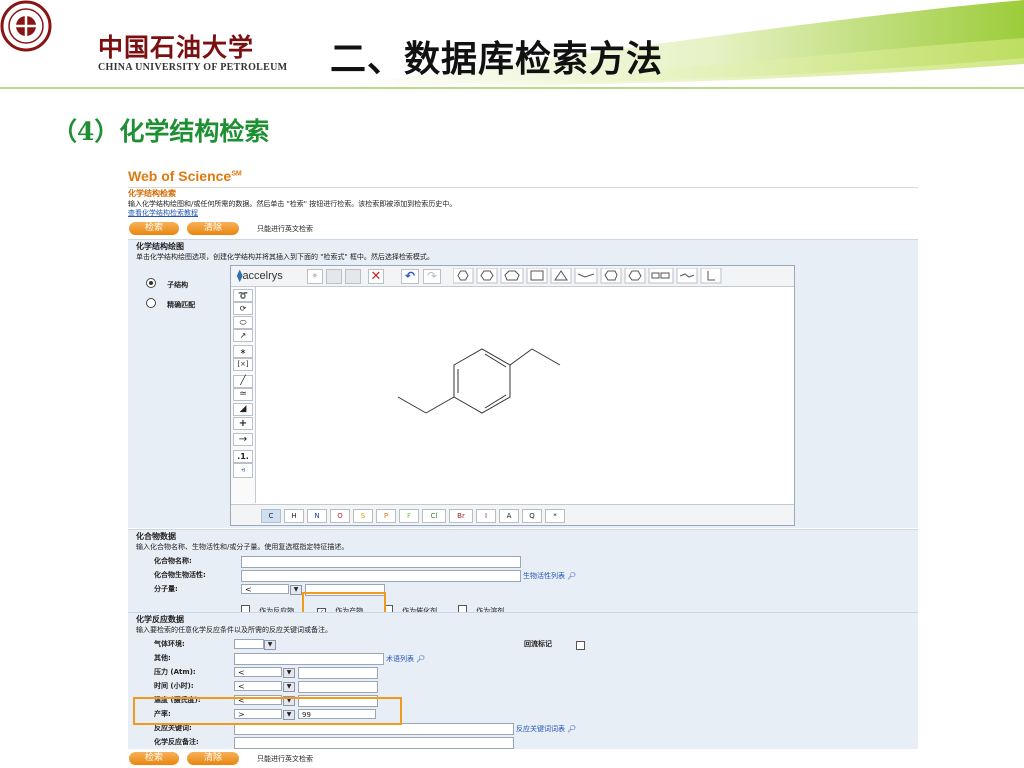 The image size is (1024, 768). Describe the element at coordinates (353, 276) in the screenshot. I see `paste-icon` at that location.